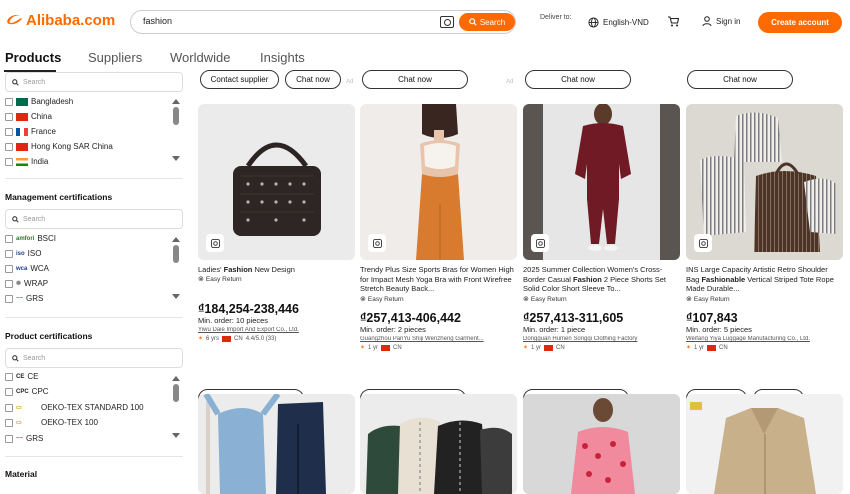 The width and height of the screenshot is (850, 494). What do you see at coordinates (176, 407) in the screenshot?
I see `product-cert-scrollbar` at bounding box center [176, 407].